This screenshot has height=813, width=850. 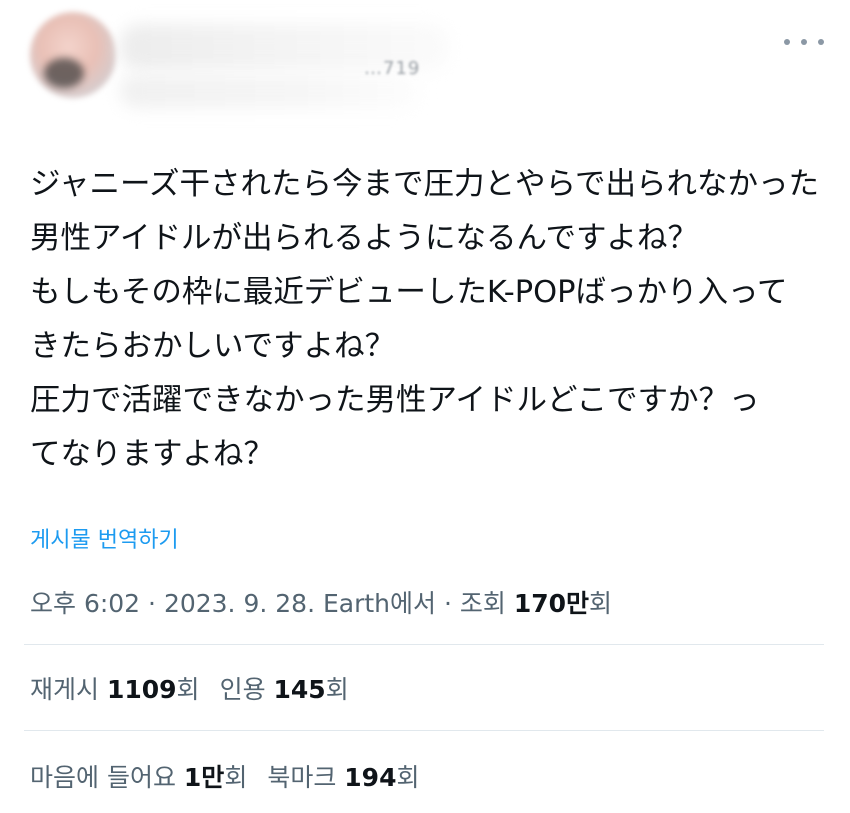 I want to click on handle-fragment: …719, so click(x=392, y=68).